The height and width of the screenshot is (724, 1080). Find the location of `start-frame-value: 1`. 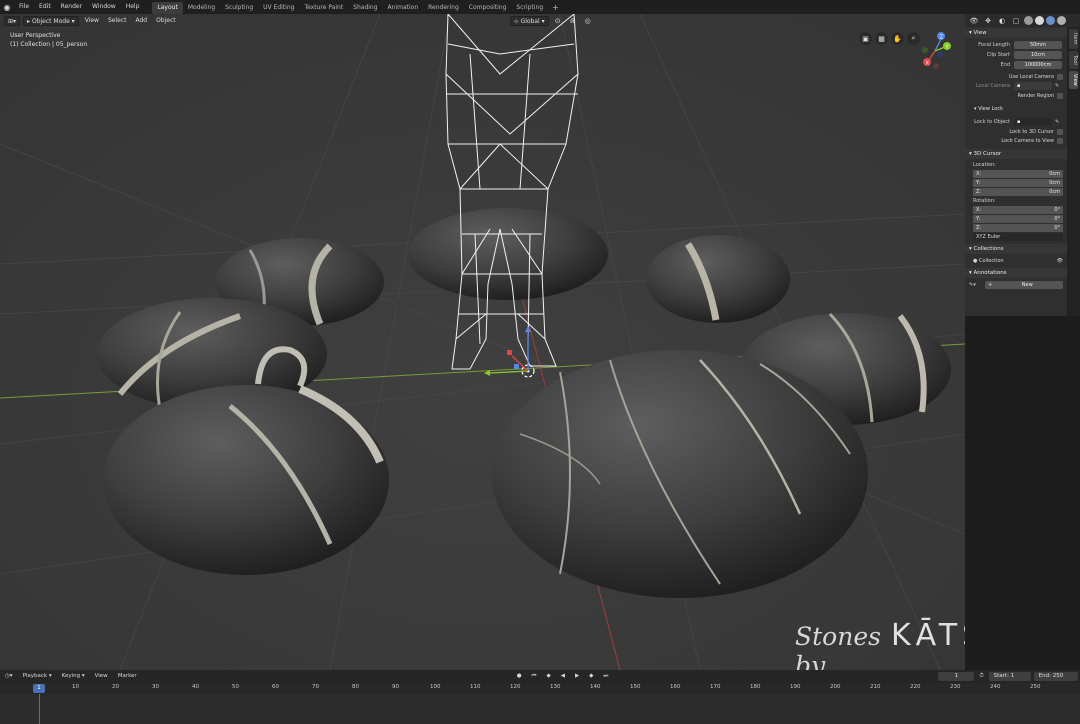

start-frame-value: 1 is located at coordinates (1012, 676).